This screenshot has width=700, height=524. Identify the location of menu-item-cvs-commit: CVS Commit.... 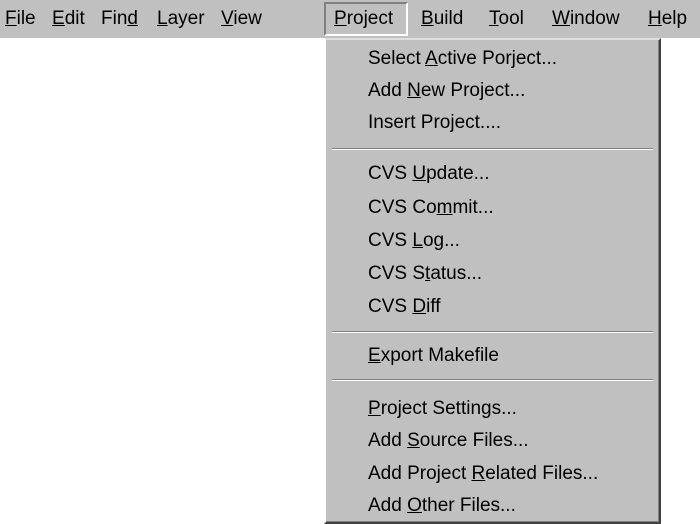
(431, 208).